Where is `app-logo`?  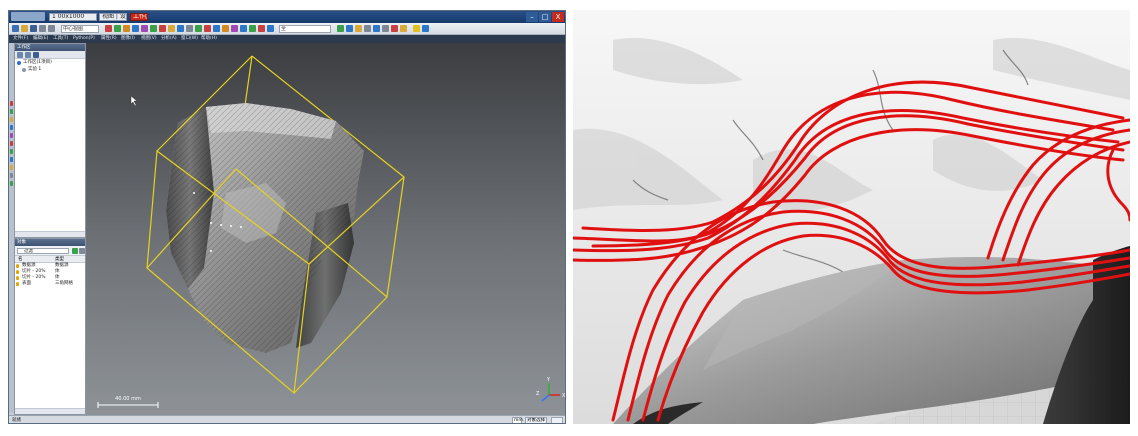
app-logo is located at coordinates (28, 16).